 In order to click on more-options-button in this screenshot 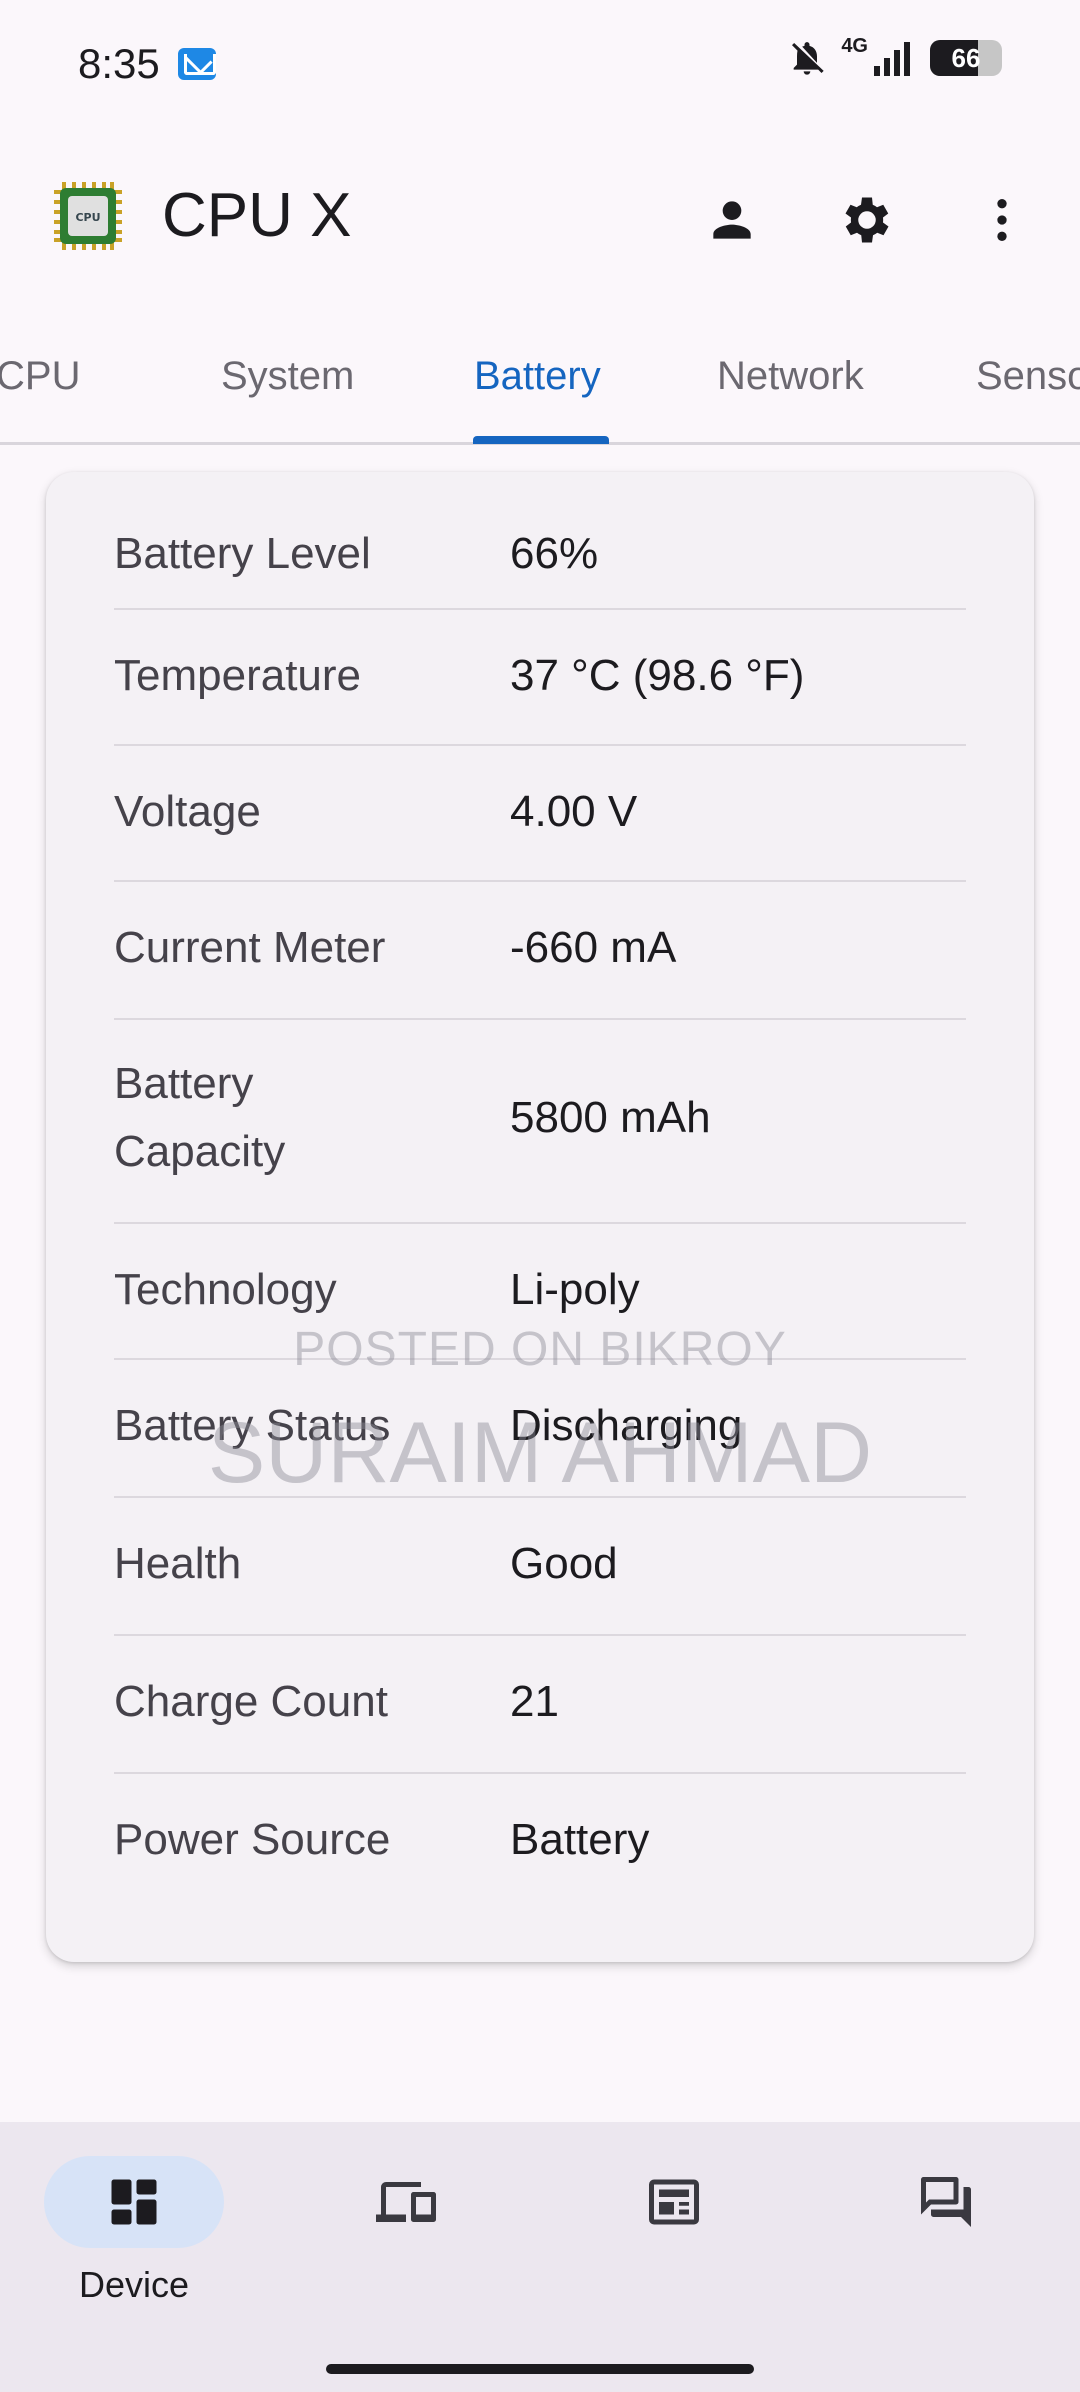, I will do `click(1002, 220)`.